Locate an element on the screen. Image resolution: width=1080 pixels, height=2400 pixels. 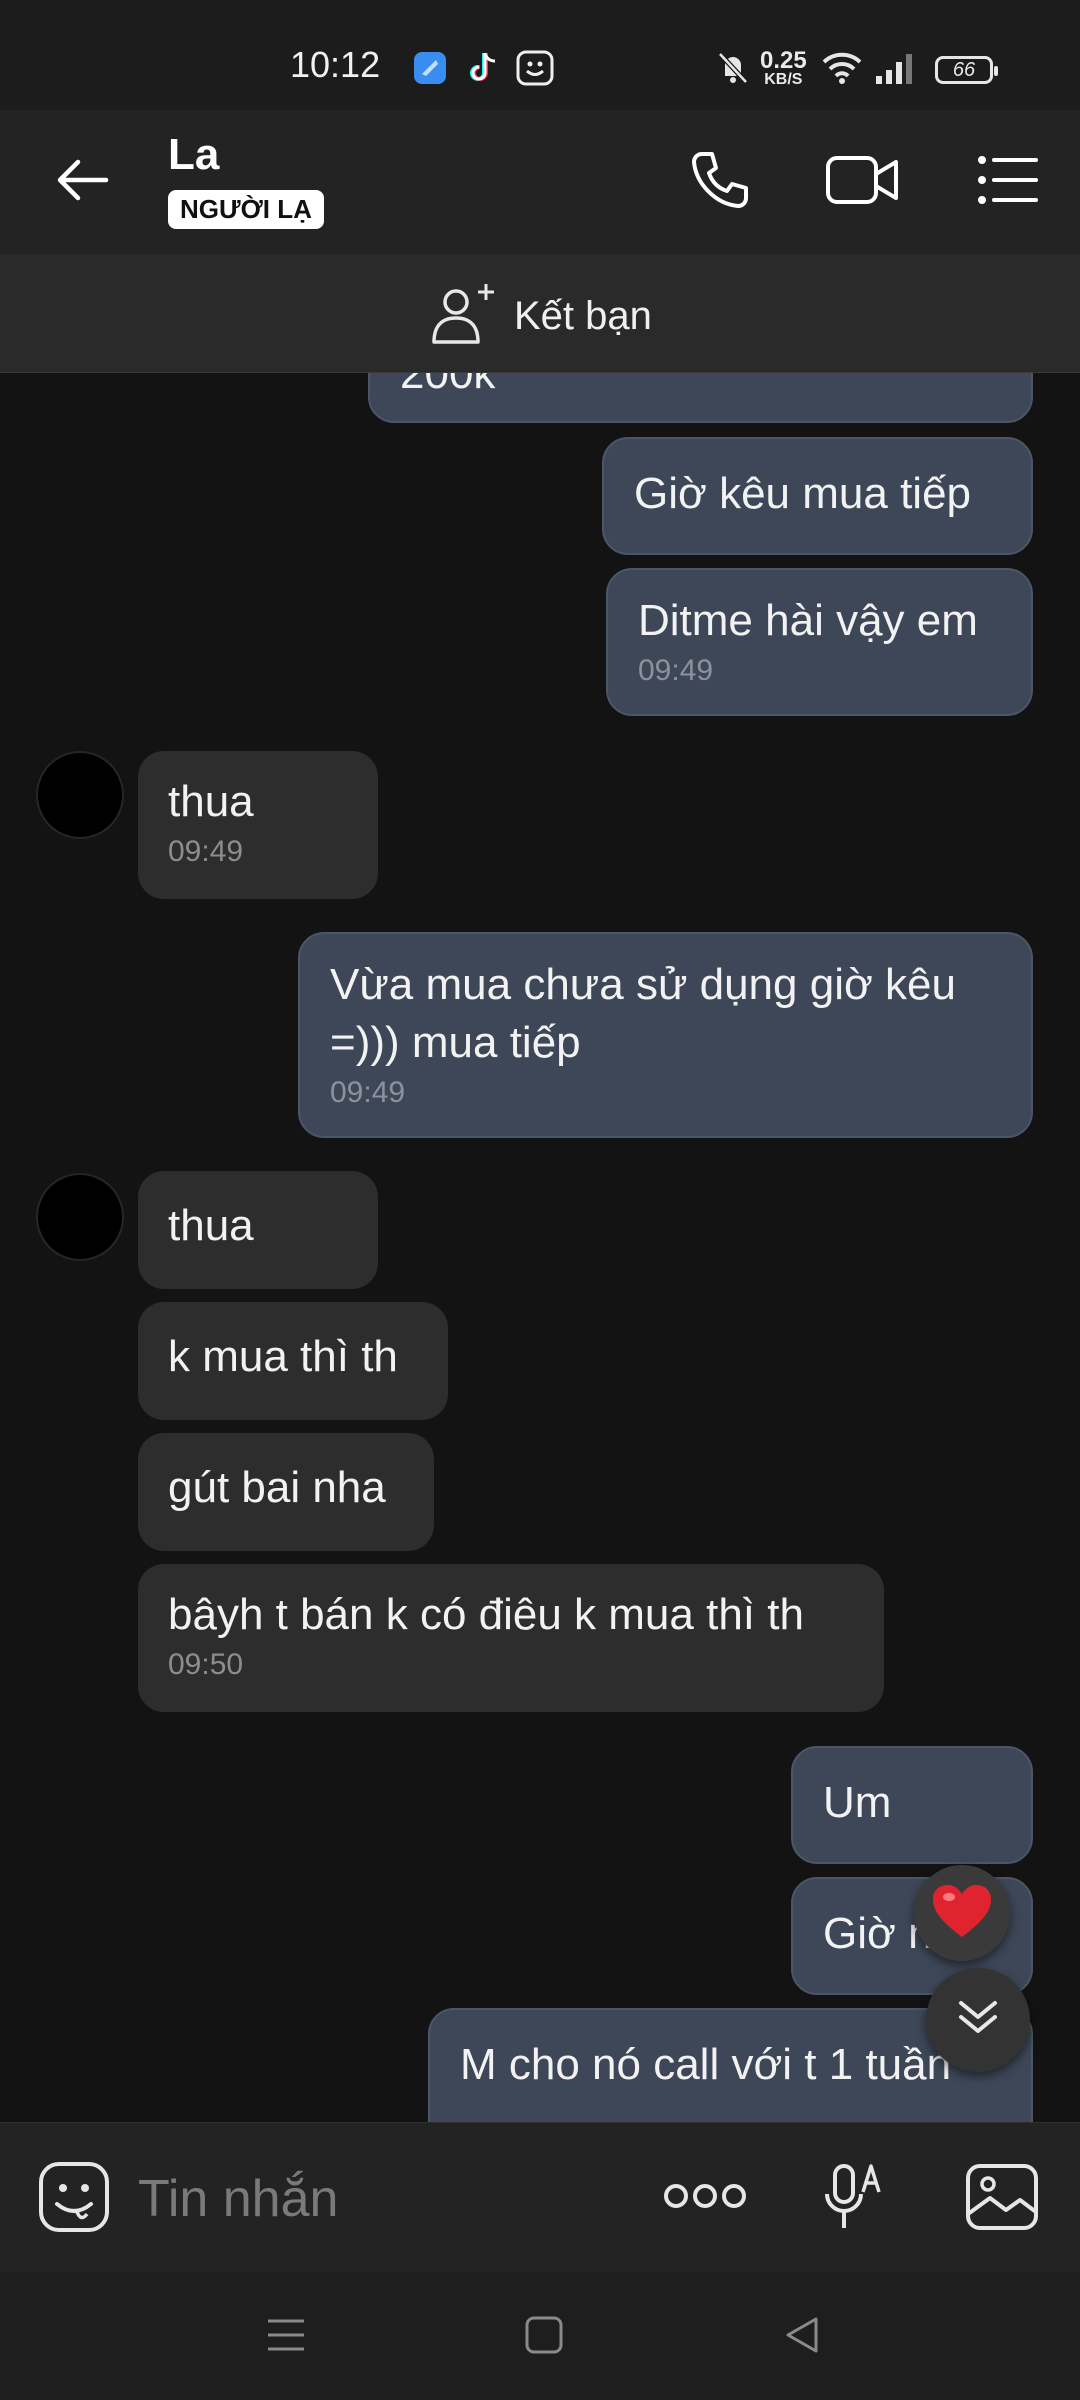
recent-apps-icon is located at coordinates (286, 2337).